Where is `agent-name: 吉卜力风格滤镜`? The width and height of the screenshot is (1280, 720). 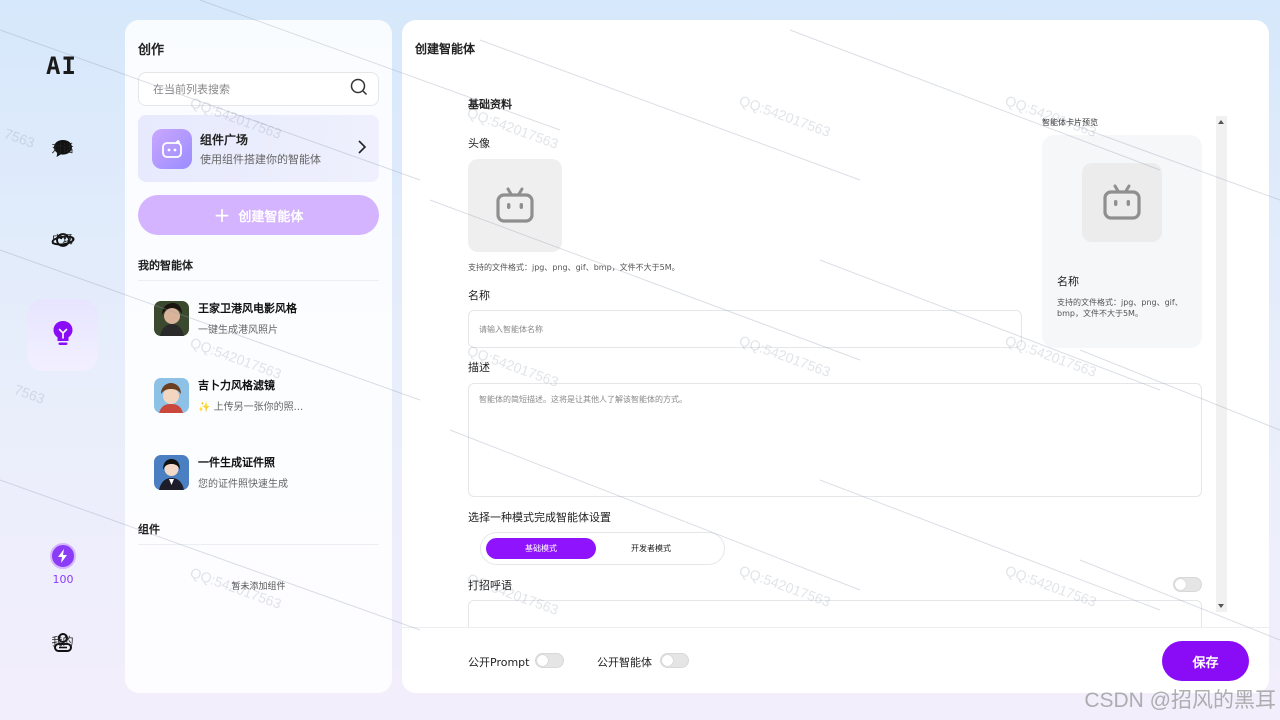 agent-name: 吉卜力风格滤镜 is located at coordinates (236, 385).